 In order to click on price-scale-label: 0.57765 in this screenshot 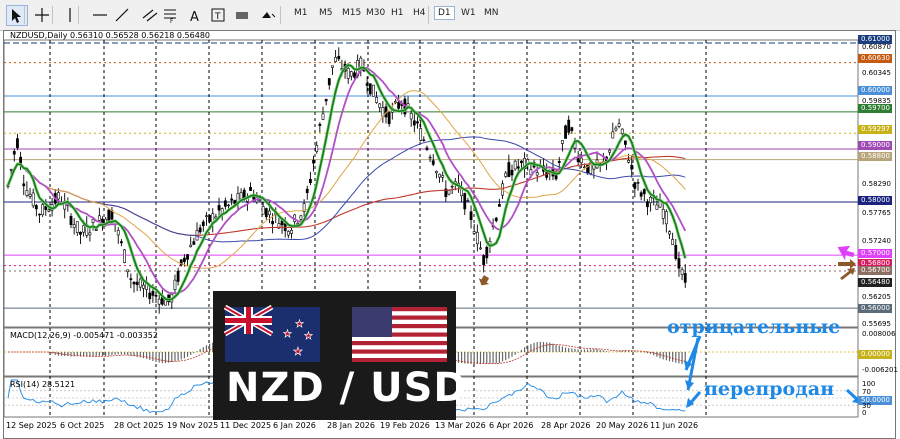, I will do `click(876, 213)`.